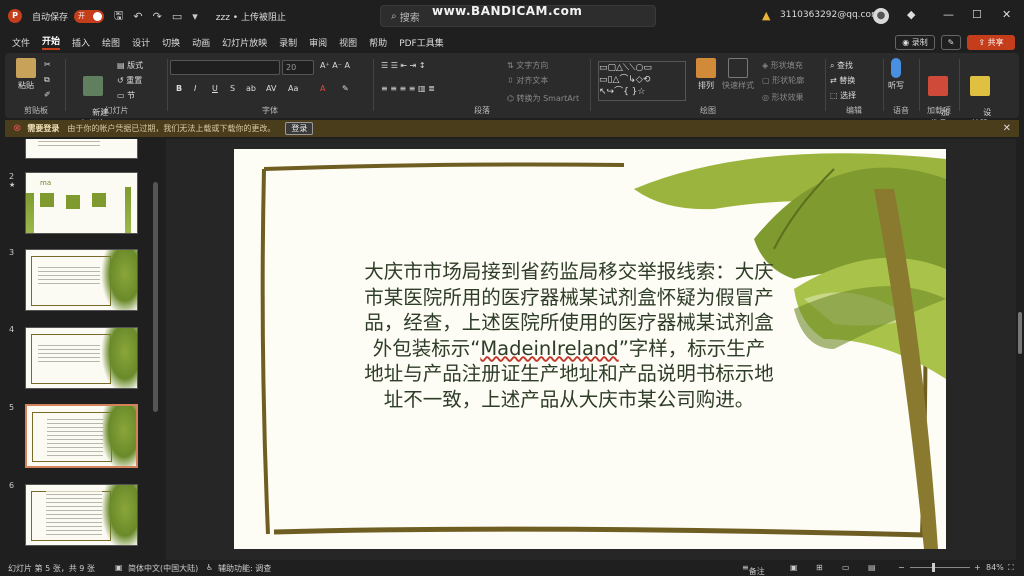  Describe the element at coordinates (896, 74) in the screenshot. I see `dictate-button: 听写` at that location.